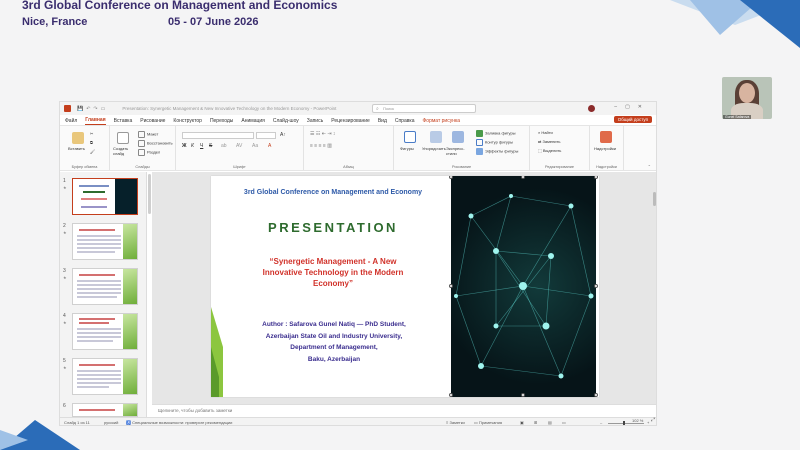  I want to click on editing-scrollbar, so click(654, 199).